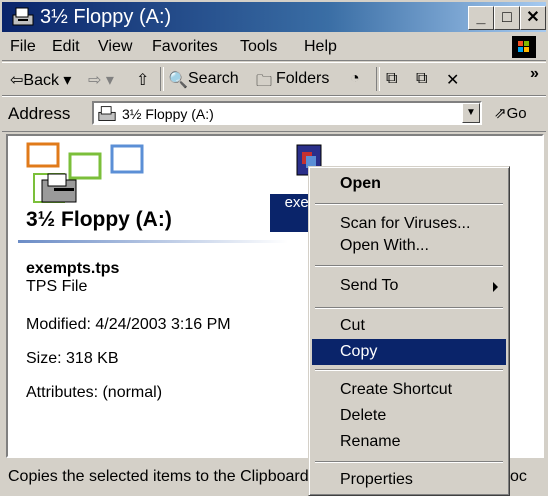 This screenshot has width=548, height=496. I want to click on maximize-button: □, so click(507, 18).